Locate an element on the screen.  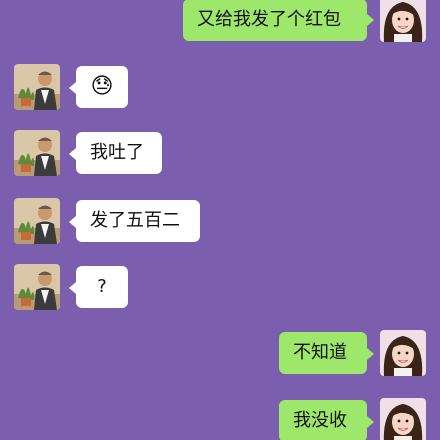
message-row-outgoing: 我没收 is located at coordinates (220, 418).